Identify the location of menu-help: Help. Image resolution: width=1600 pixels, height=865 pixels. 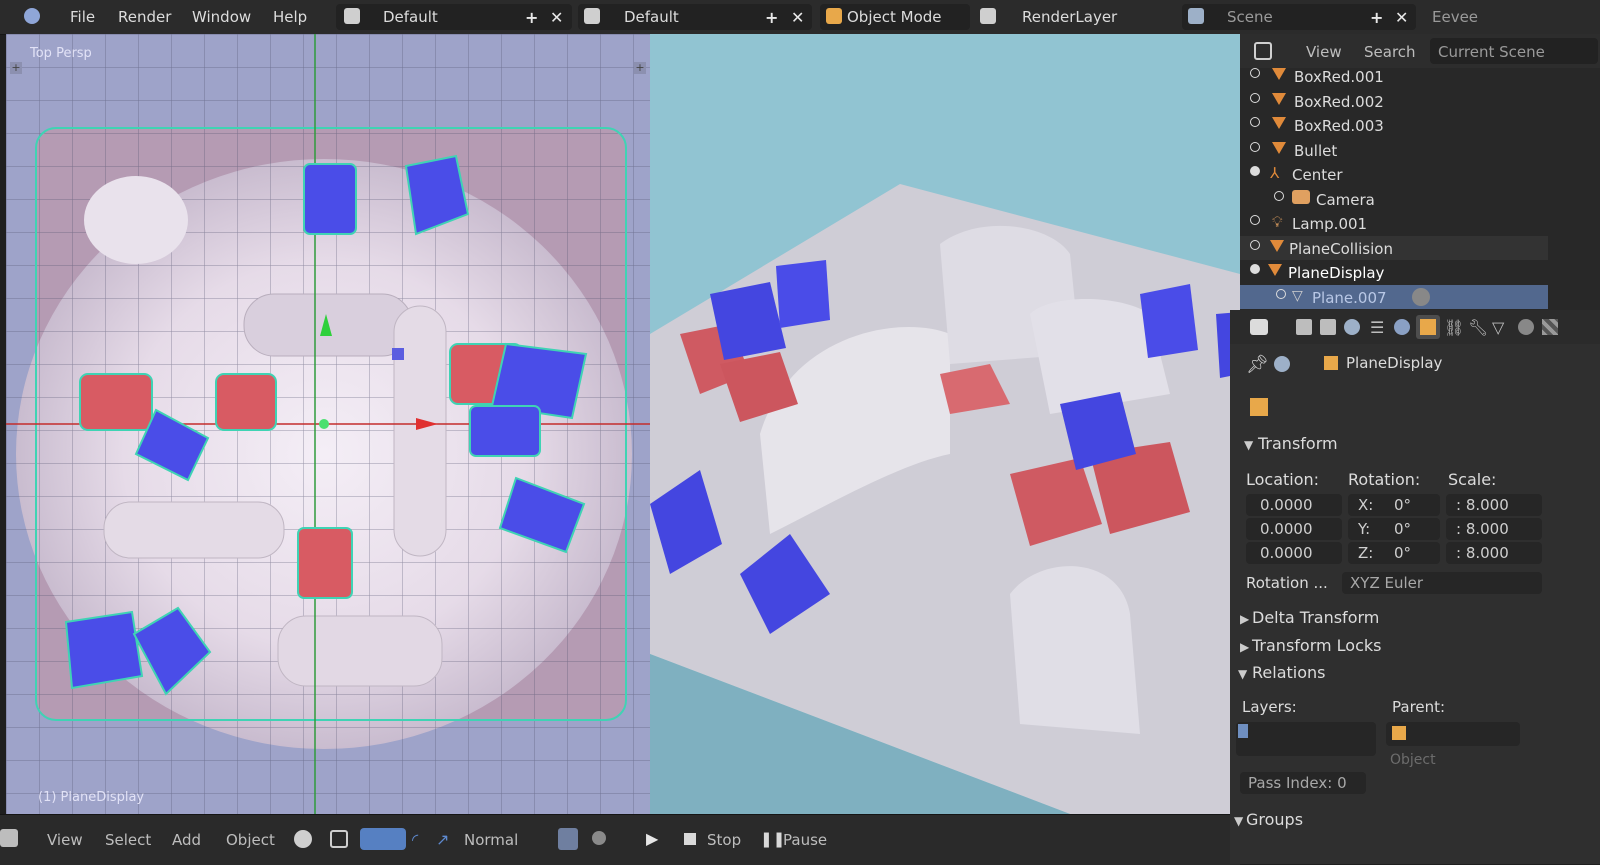
(290, 17).